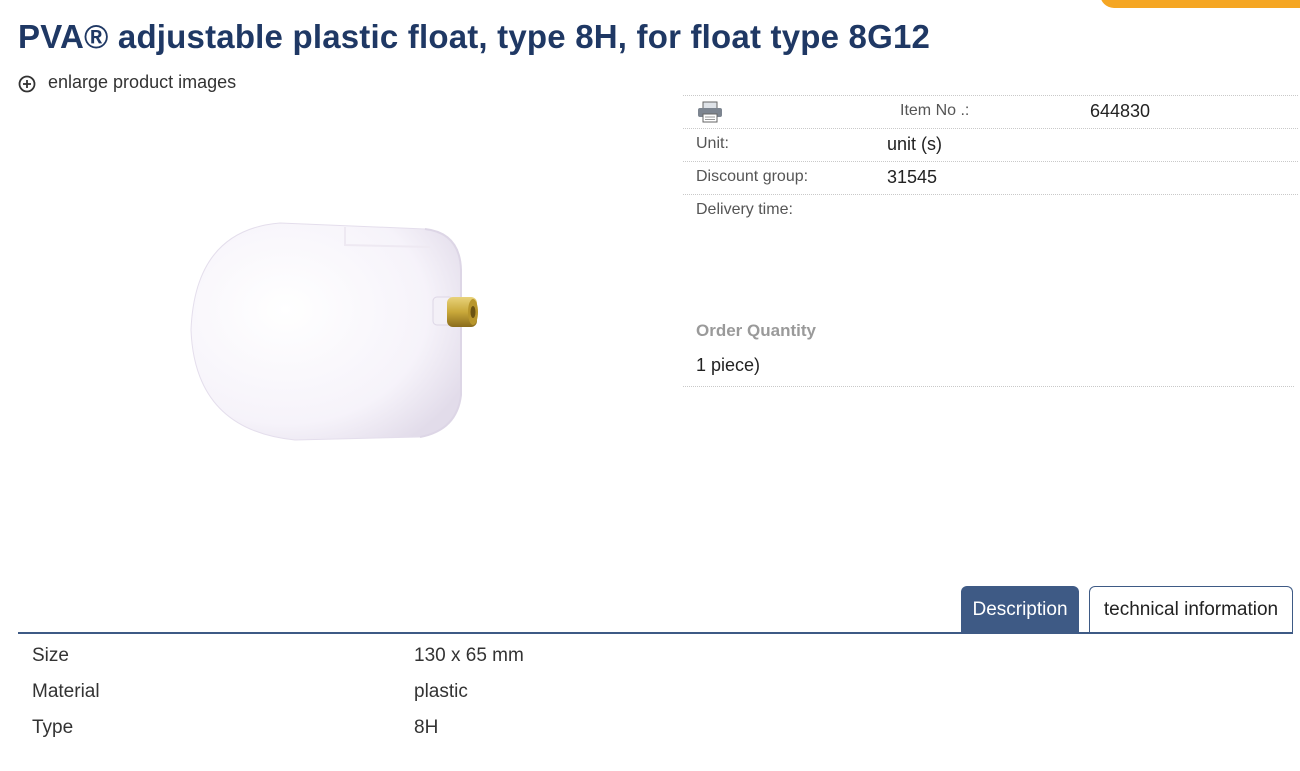  What do you see at coordinates (912, 177) in the screenshot?
I see `discount-group-value: 31545` at bounding box center [912, 177].